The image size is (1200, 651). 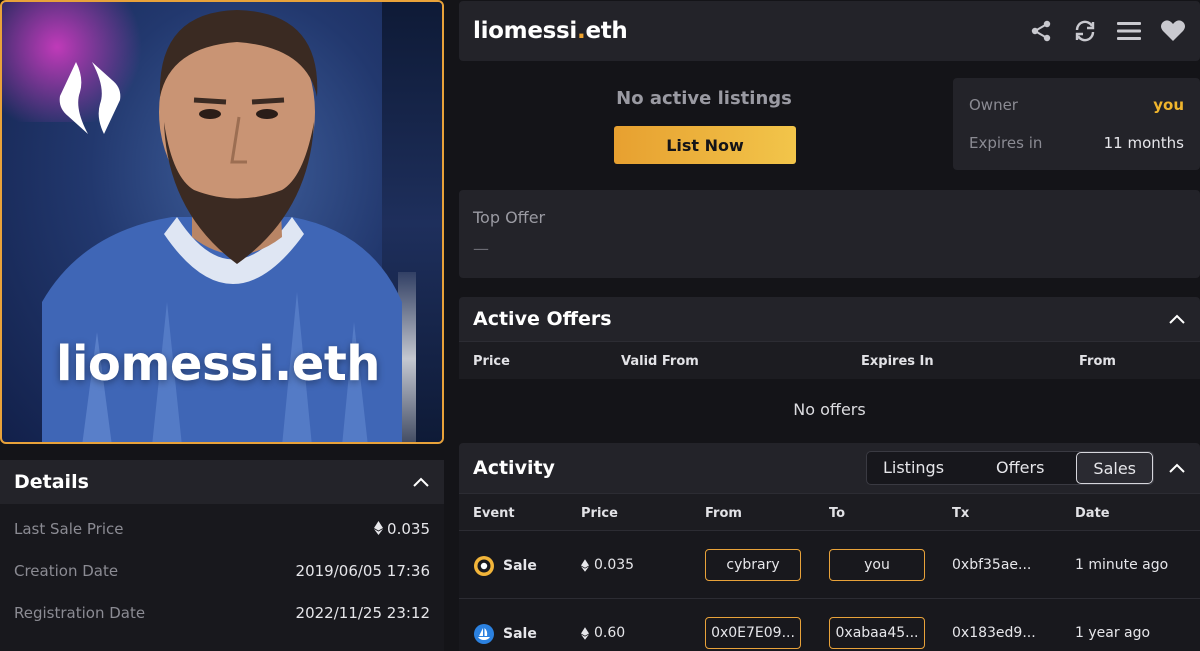 What do you see at coordinates (1023, 468) in the screenshot?
I see `tab-offers: Offers` at bounding box center [1023, 468].